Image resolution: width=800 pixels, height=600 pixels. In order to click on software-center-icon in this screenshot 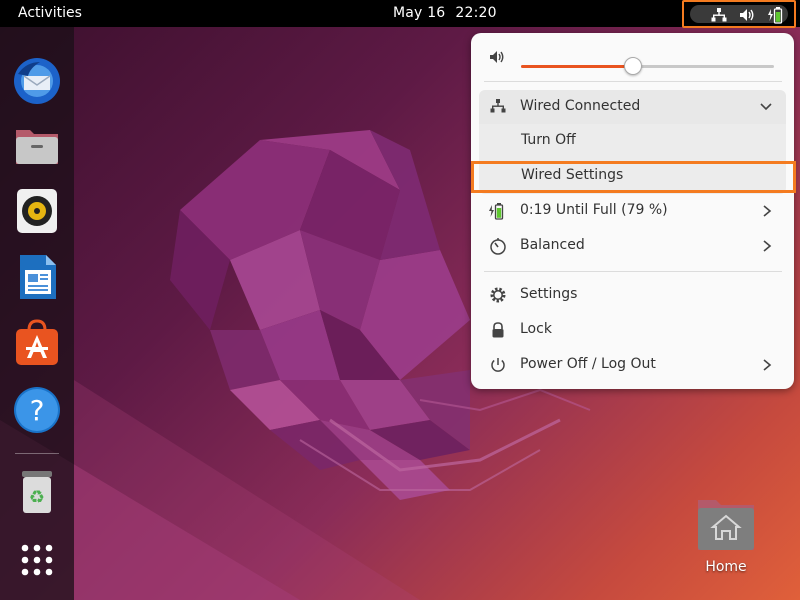, I will do `click(37, 343)`.